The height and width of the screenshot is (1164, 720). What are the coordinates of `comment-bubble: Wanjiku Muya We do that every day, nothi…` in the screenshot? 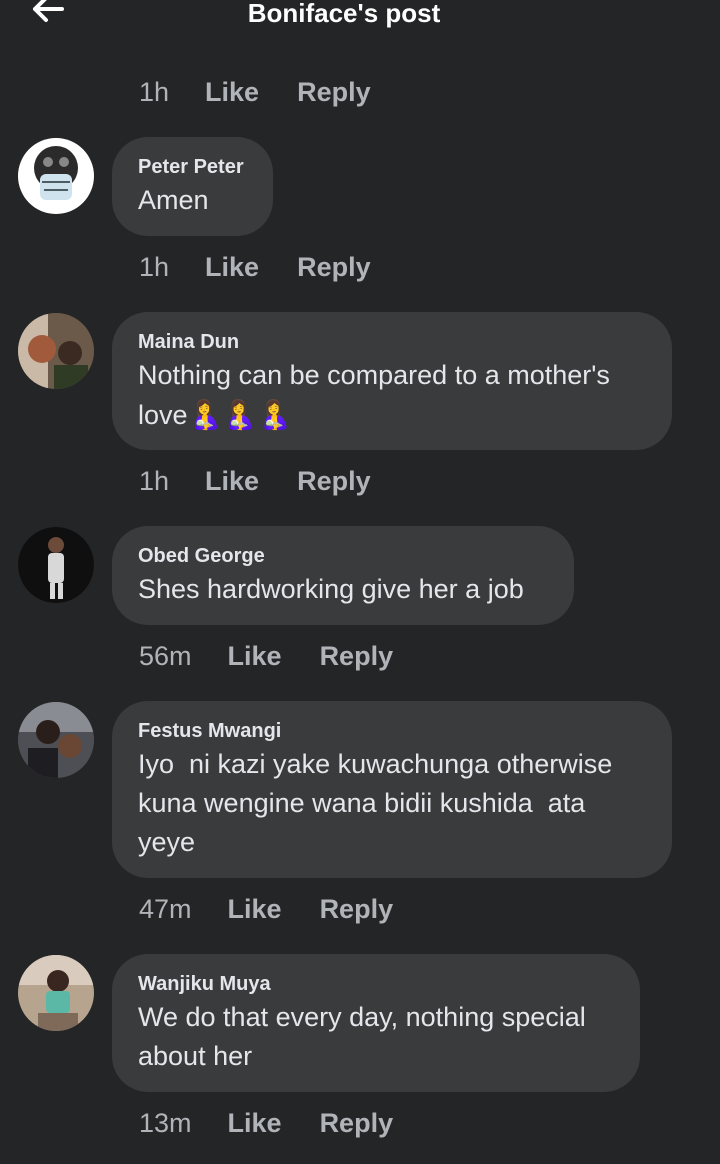 It's located at (376, 1023).